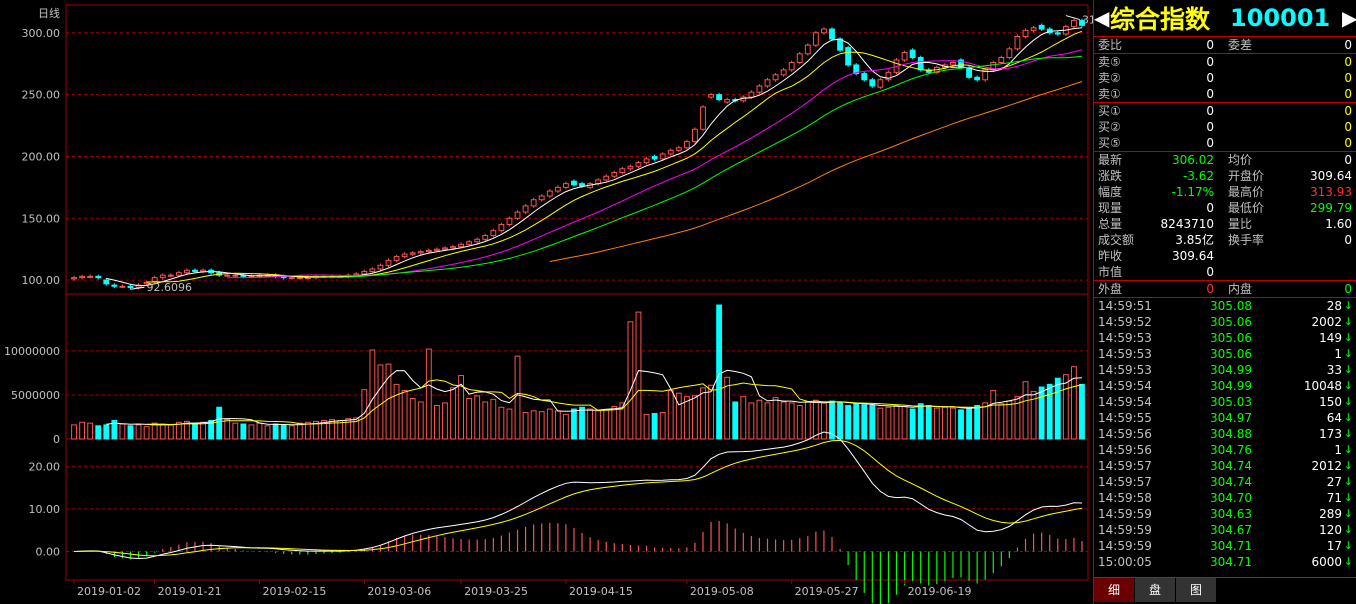  I want to click on tab-order-book: 盘, so click(1155, 590).